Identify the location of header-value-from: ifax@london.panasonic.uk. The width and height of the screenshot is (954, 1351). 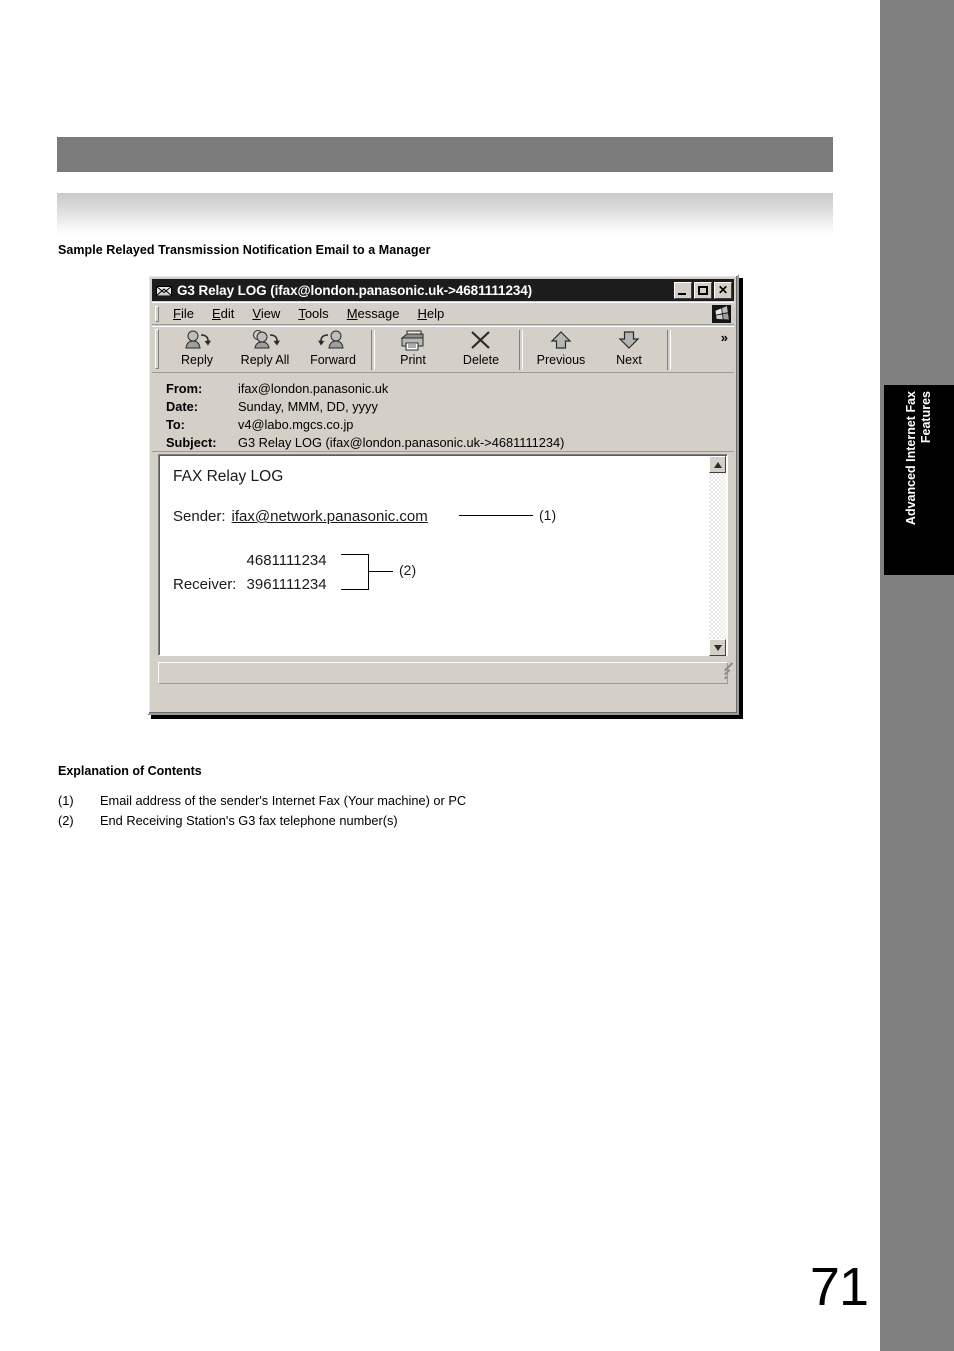
(313, 388).